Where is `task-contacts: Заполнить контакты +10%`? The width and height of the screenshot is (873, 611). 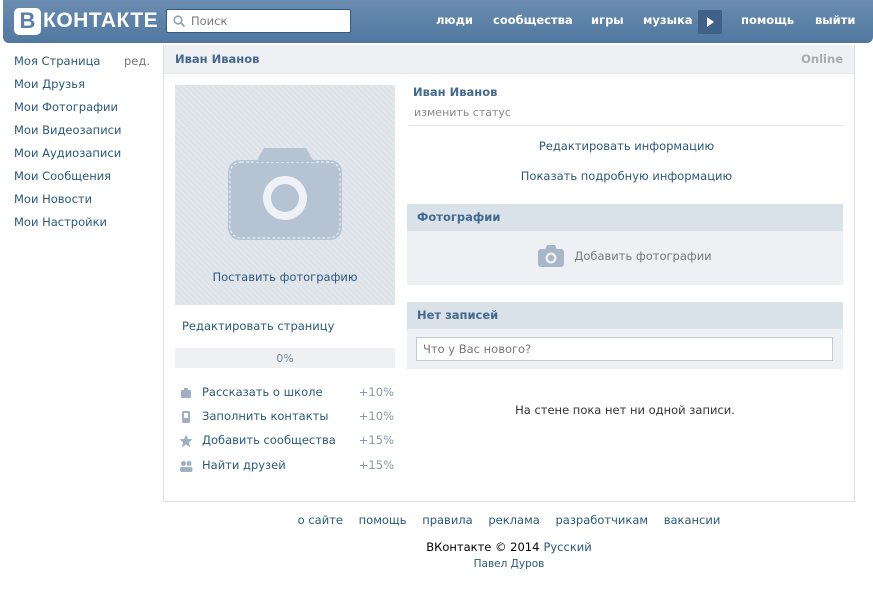
task-contacts: Заполнить контакты +10% is located at coordinates (286, 418).